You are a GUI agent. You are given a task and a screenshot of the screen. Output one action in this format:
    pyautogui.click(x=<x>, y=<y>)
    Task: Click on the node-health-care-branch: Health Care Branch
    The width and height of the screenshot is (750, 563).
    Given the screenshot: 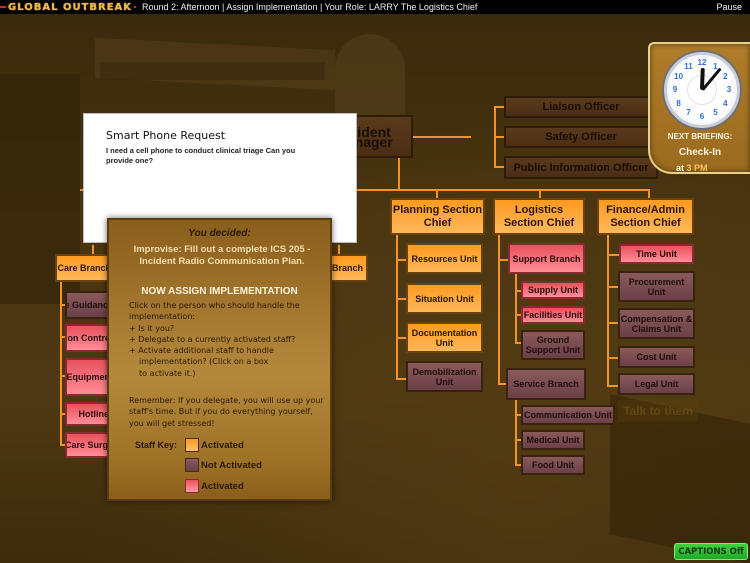 What is the action you would take?
    pyautogui.click(x=85, y=268)
    